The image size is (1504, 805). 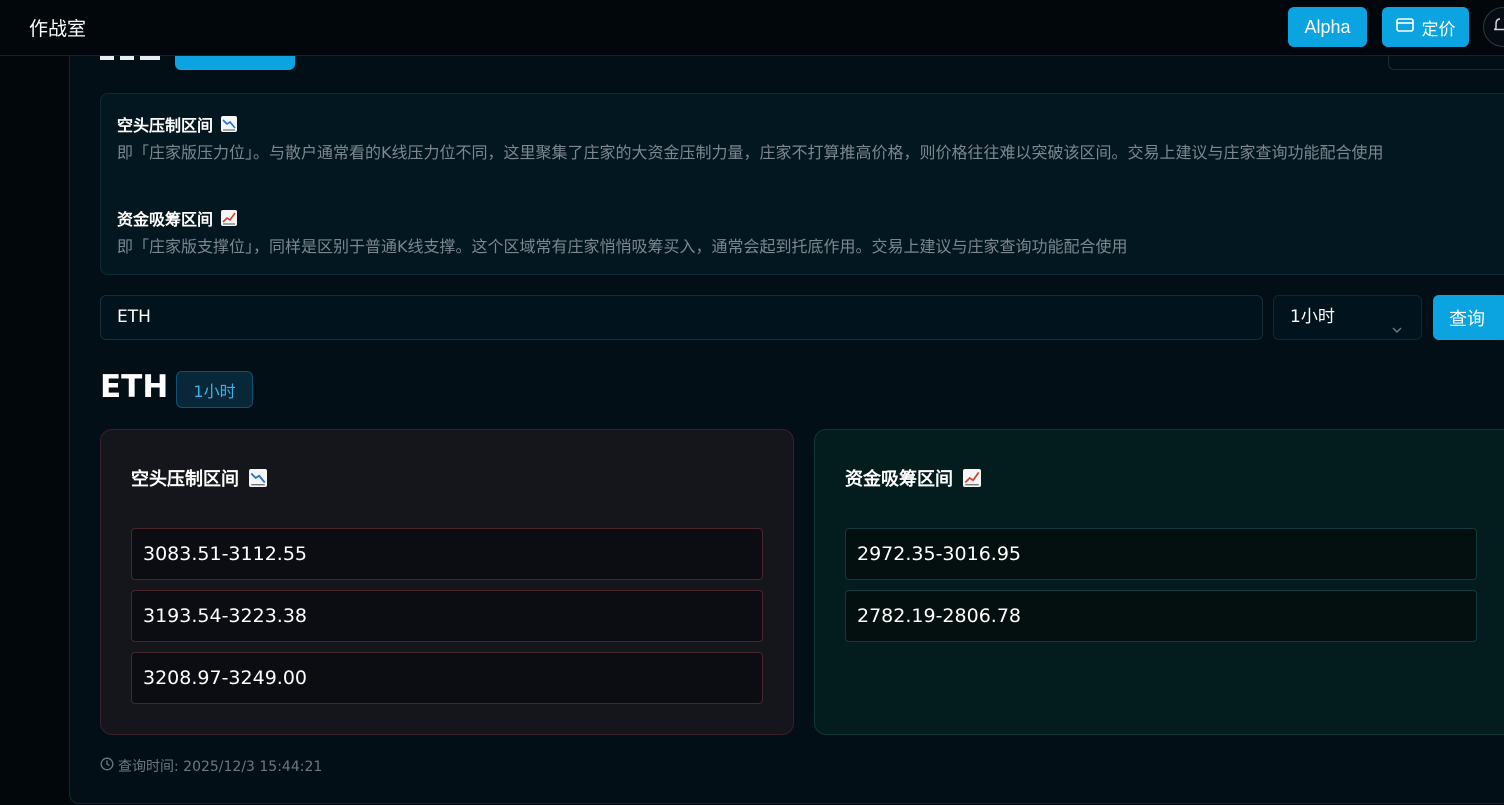 What do you see at coordinates (1498, 27) in the screenshot?
I see `bell-icon` at bounding box center [1498, 27].